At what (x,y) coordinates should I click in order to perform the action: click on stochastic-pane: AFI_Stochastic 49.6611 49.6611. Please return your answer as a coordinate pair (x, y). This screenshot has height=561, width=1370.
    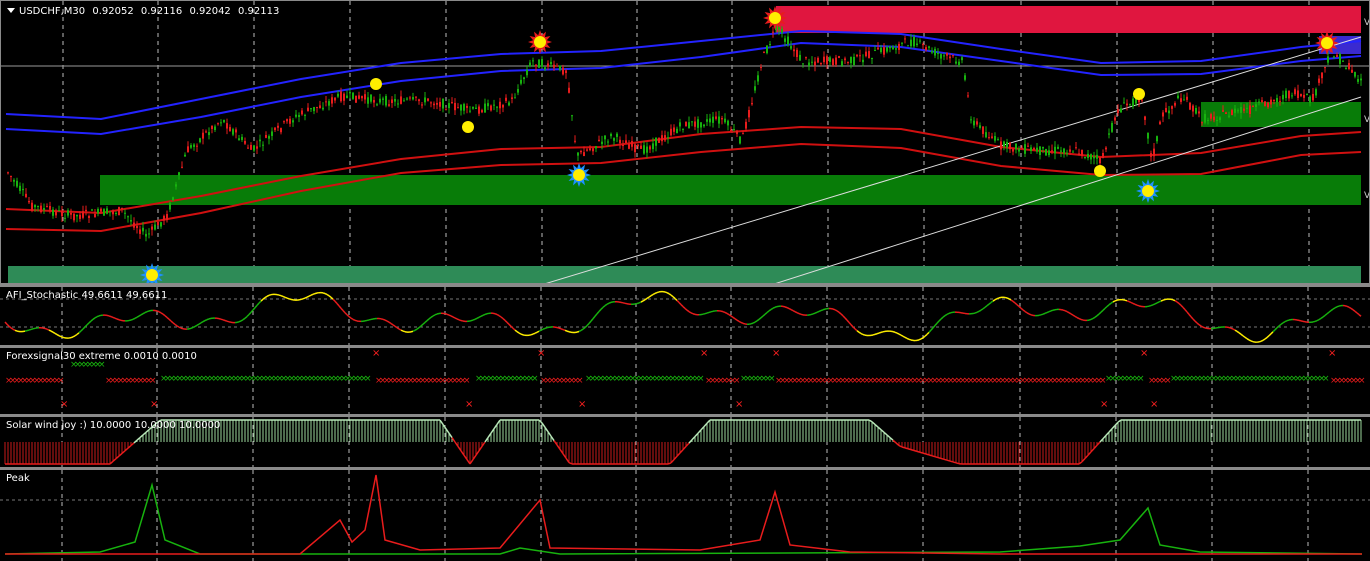
    Looking at the image, I should click on (685, 316).